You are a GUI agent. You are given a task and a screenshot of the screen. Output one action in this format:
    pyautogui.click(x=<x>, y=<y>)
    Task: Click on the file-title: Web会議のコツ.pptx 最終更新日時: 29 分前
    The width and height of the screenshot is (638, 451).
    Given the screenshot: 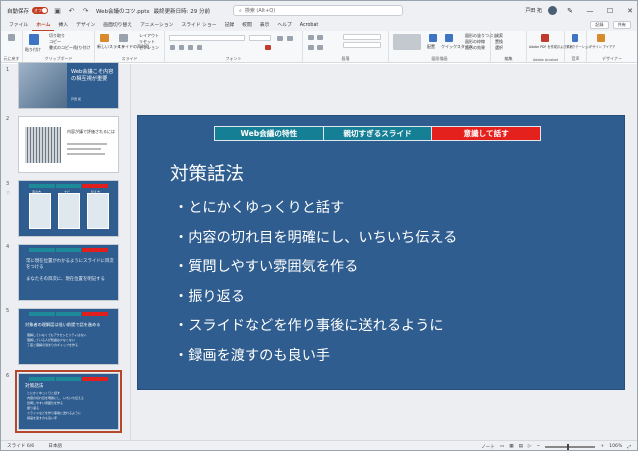 What is the action you would take?
    pyautogui.click(x=153, y=11)
    